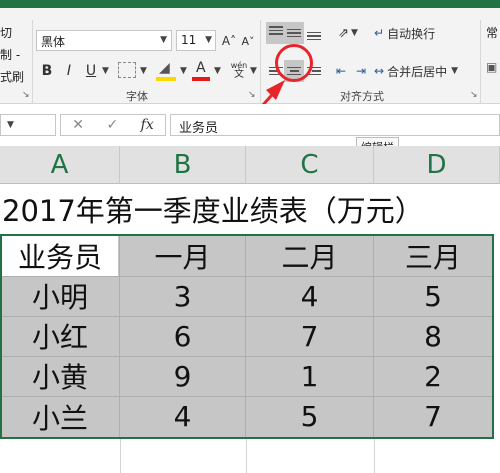  Describe the element at coordinates (182, 256) in the screenshot. I see `table-header-cell: 一月` at that location.